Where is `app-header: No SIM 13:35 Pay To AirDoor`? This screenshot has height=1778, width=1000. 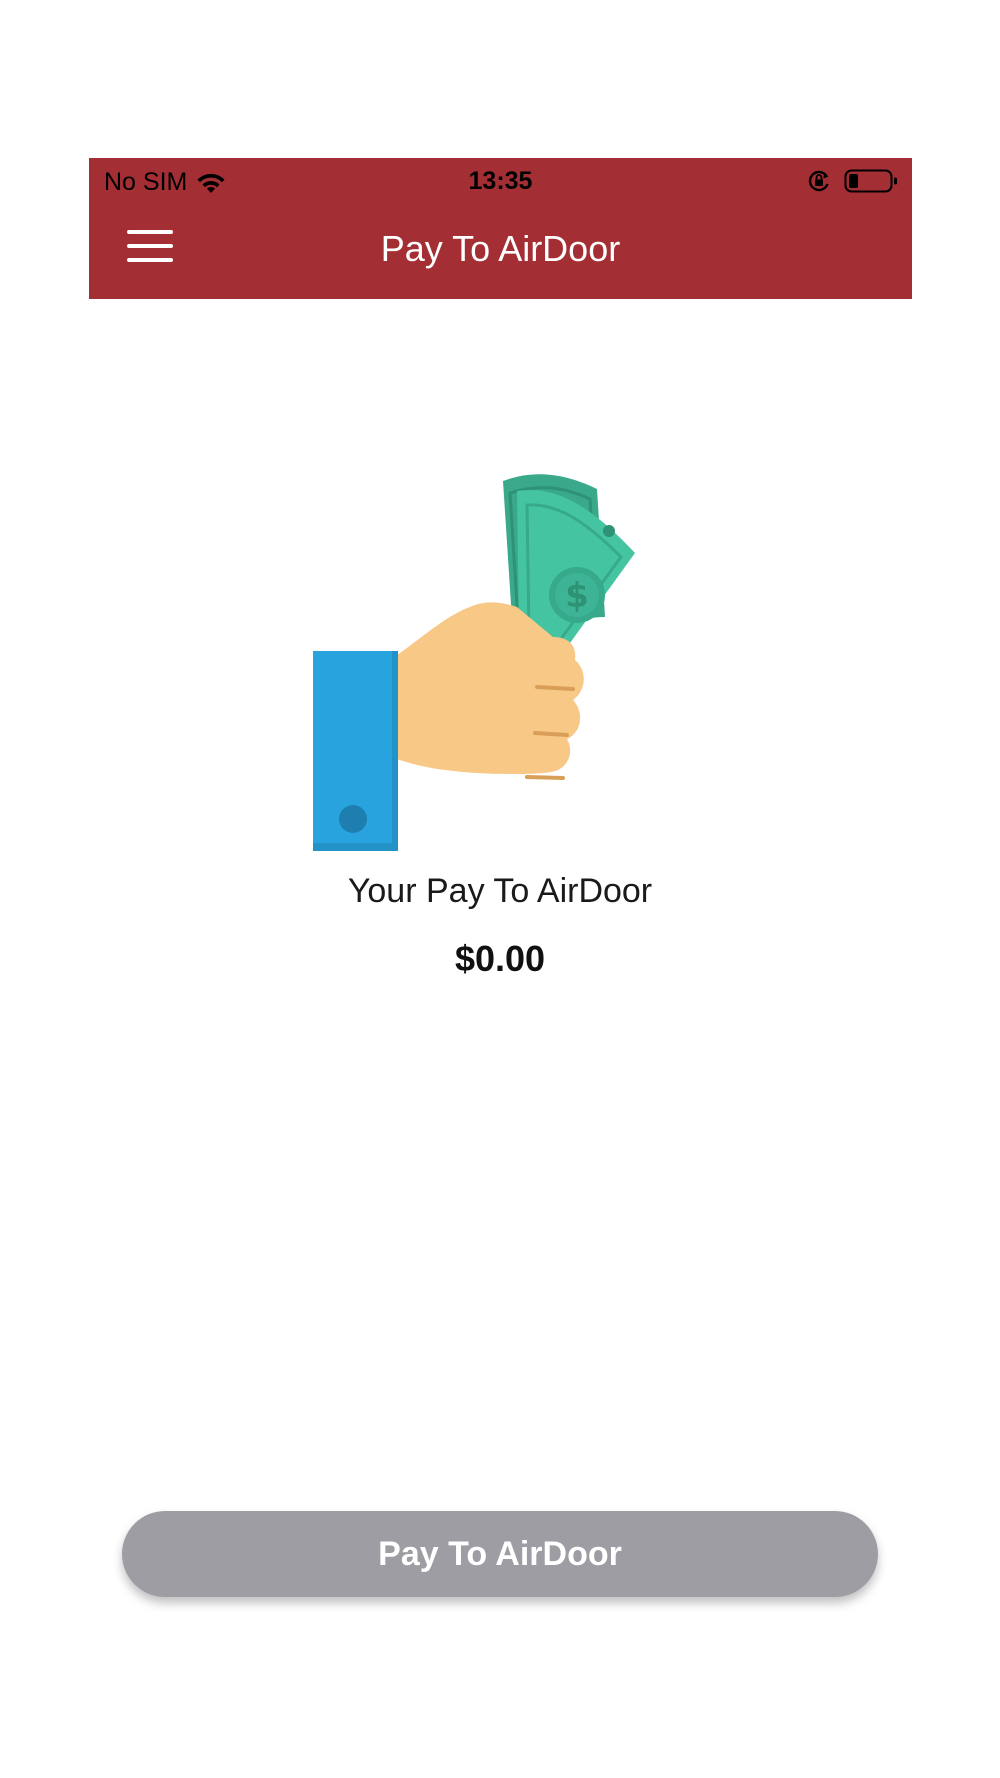
app-header: No SIM 13:35 Pay To AirDoor is located at coordinates (500, 228).